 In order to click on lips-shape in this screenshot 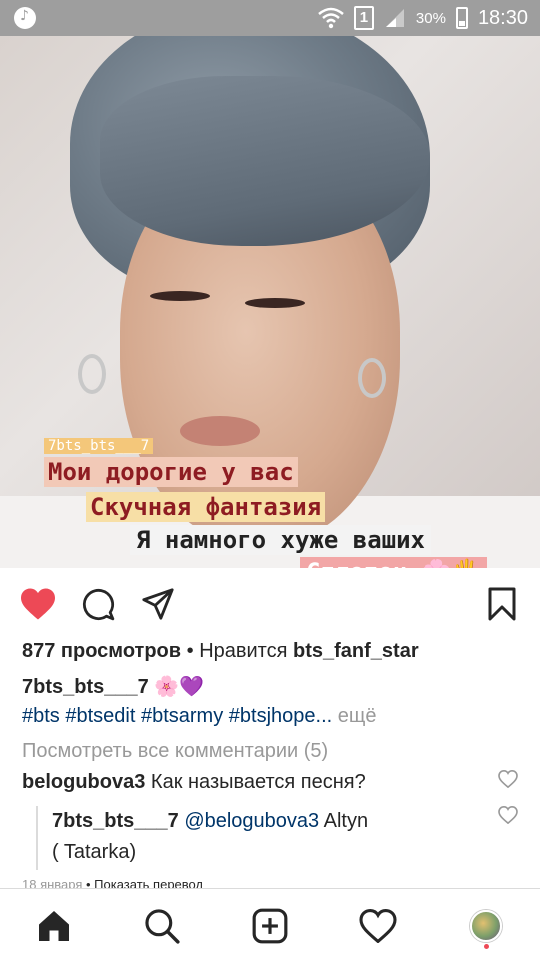, I will do `click(220, 431)`.